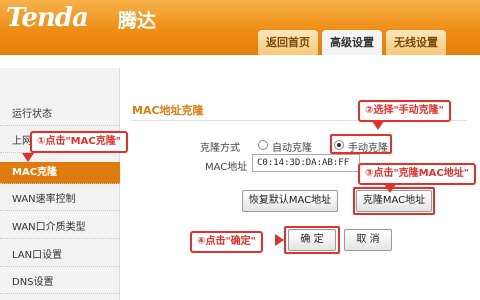 Image resolution: width=480 pixels, height=300 pixels. What do you see at coordinates (378, 125) in the screenshot?
I see `step2-arrow-icon` at bounding box center [378, 125].